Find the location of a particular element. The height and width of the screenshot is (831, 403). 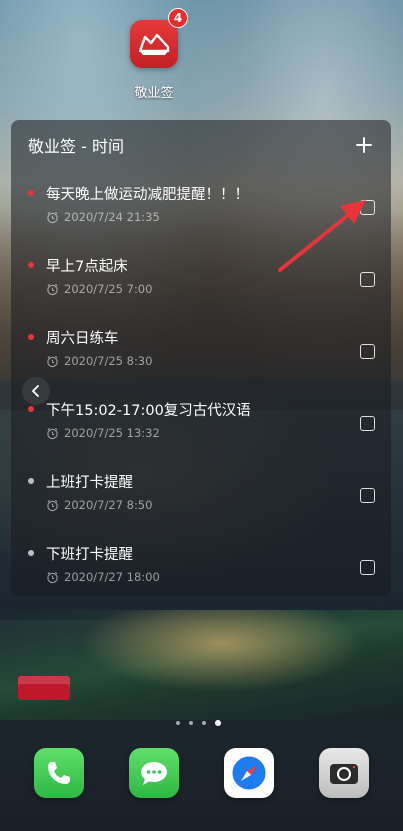

camera-app is located at coordinates (344, 773).